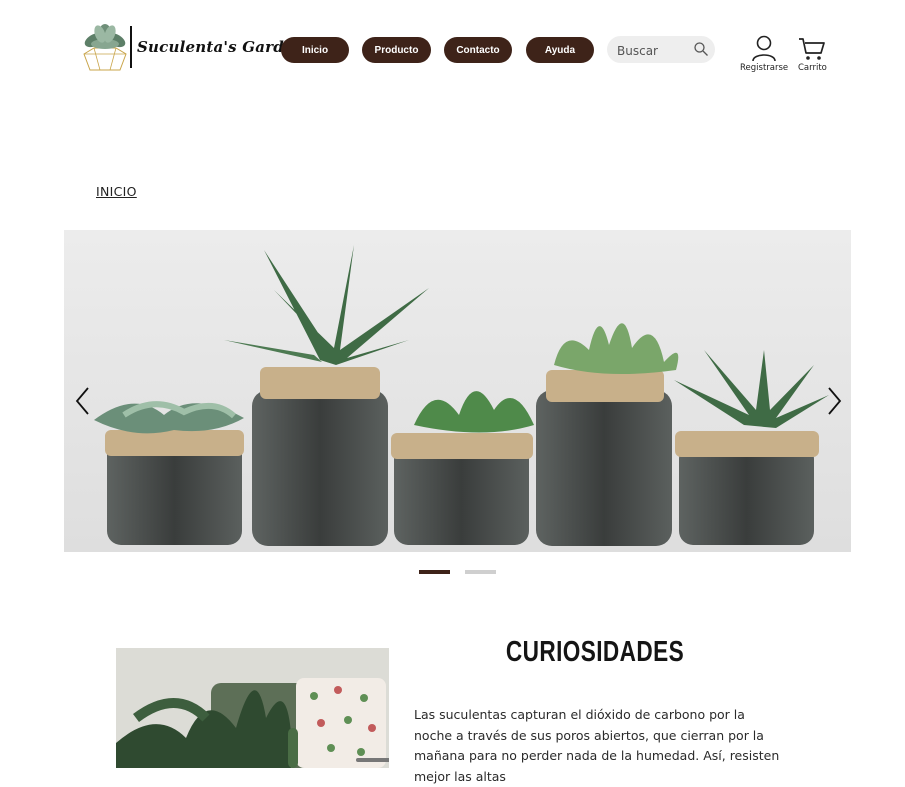 The height and width of the screenshot is (787, 905). Describe the element at coordinates (478, 50) in the screenshot. I see `nav-contacto-button: Contacto` at that location.